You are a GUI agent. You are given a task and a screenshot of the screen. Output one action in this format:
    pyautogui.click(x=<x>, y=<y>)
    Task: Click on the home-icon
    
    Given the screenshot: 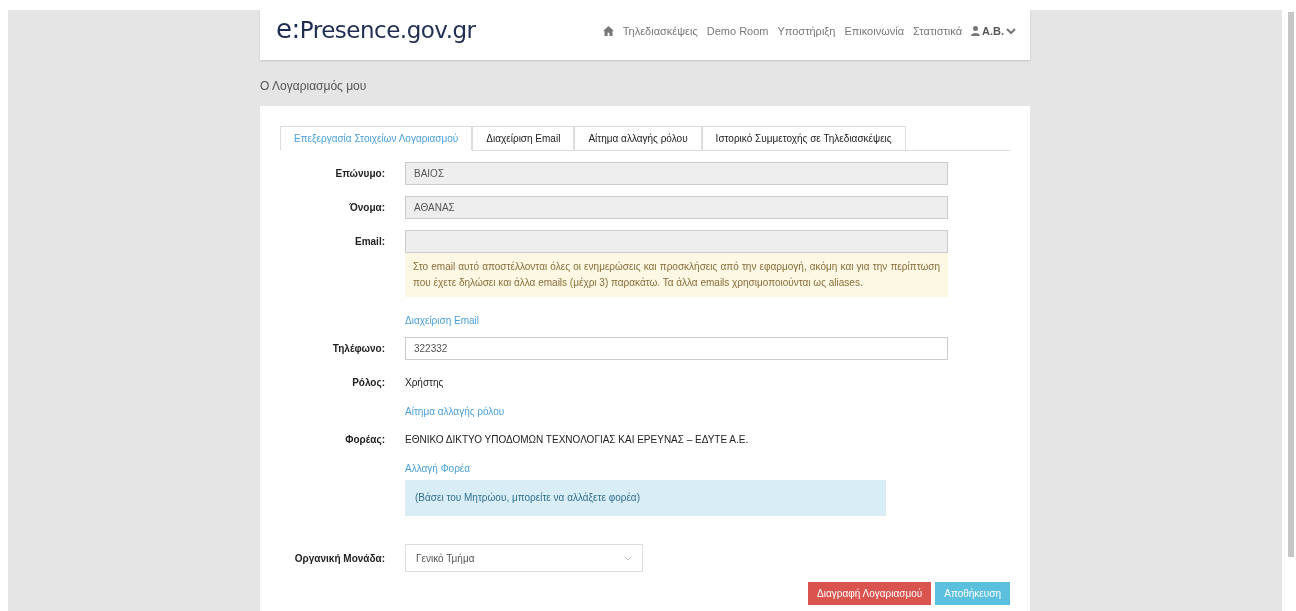 What is the action you would take?
    pyautogui.click(x=608, y=31)
    